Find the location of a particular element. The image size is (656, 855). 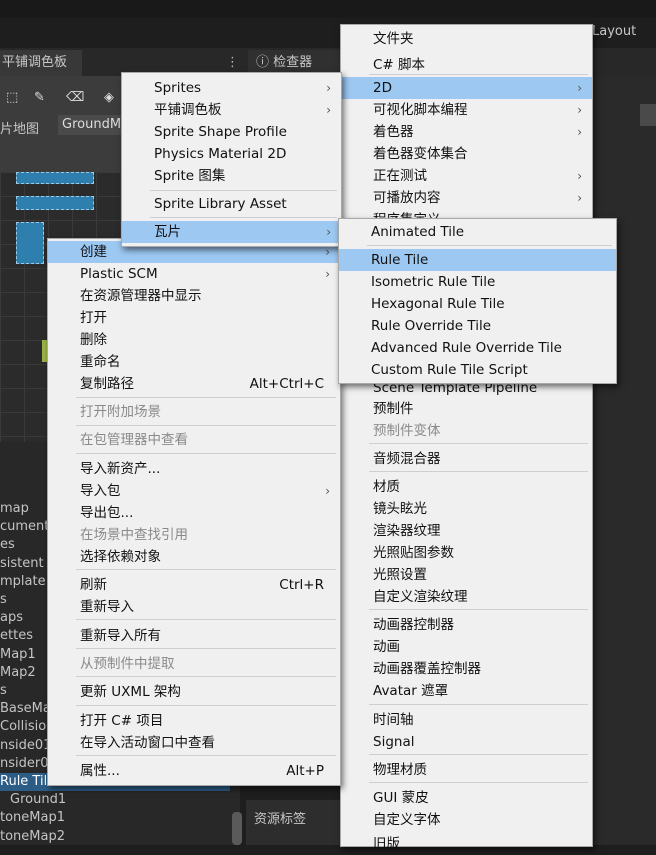

menu-create-item: 渲染器纹理 is located at coordinates (466, 531).